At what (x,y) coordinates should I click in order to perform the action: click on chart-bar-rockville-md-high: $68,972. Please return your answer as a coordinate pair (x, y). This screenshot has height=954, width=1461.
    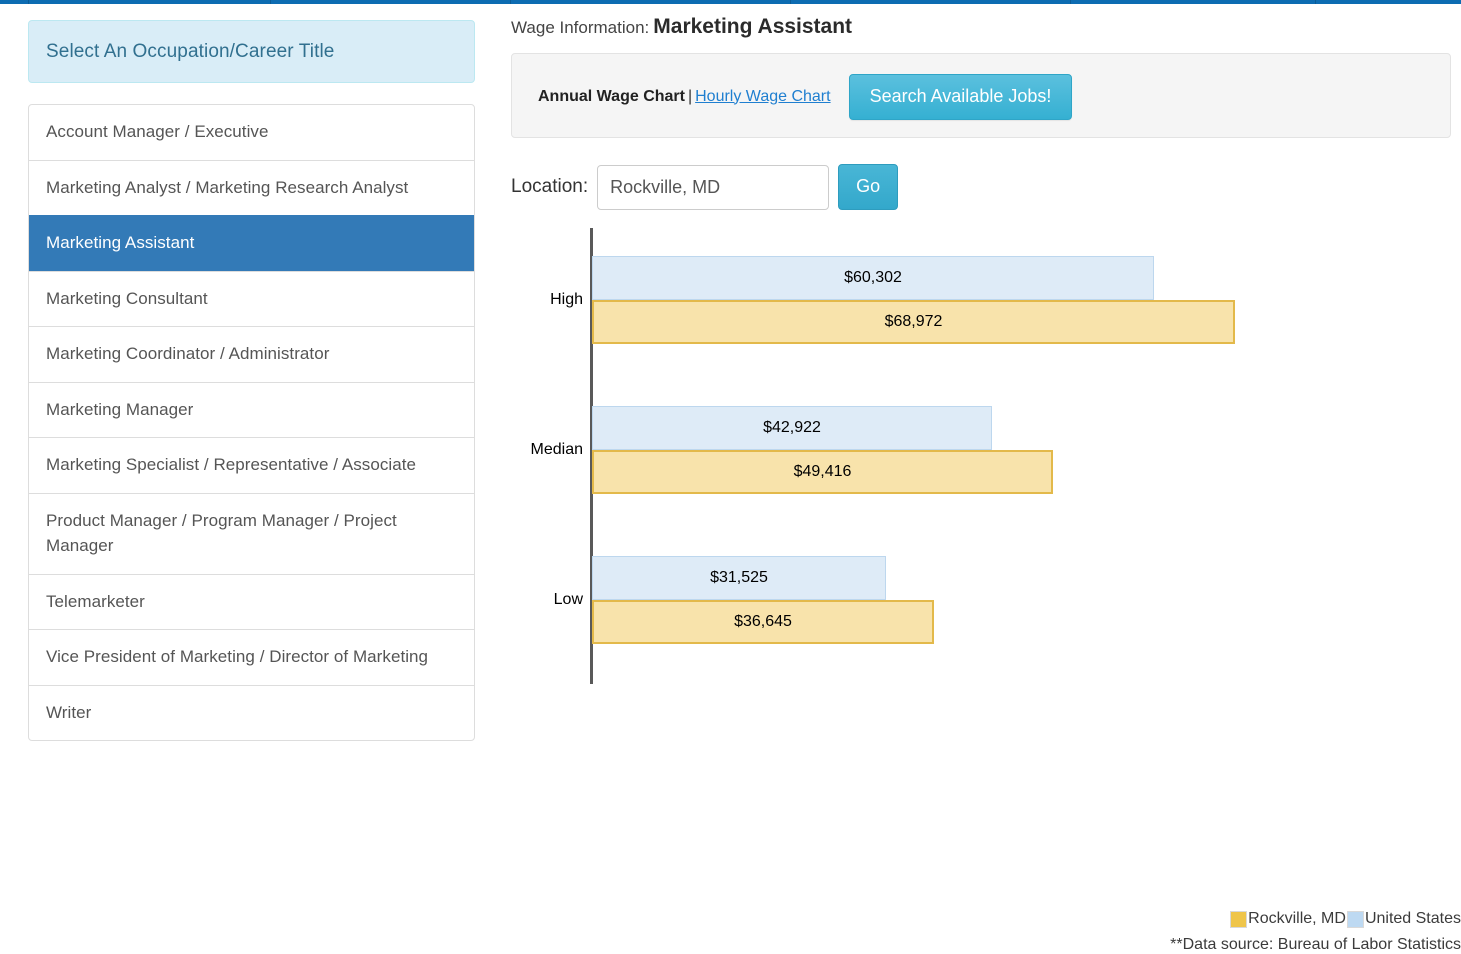
    Looking at the image, I should click on (913, 322).